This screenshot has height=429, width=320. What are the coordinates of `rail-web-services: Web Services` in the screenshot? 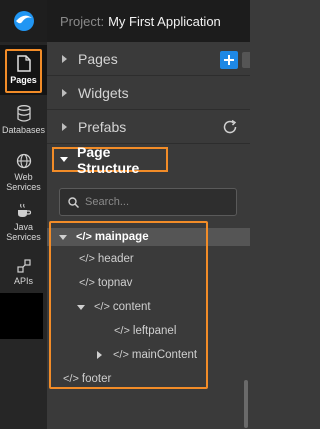 It's located at (23, 172).